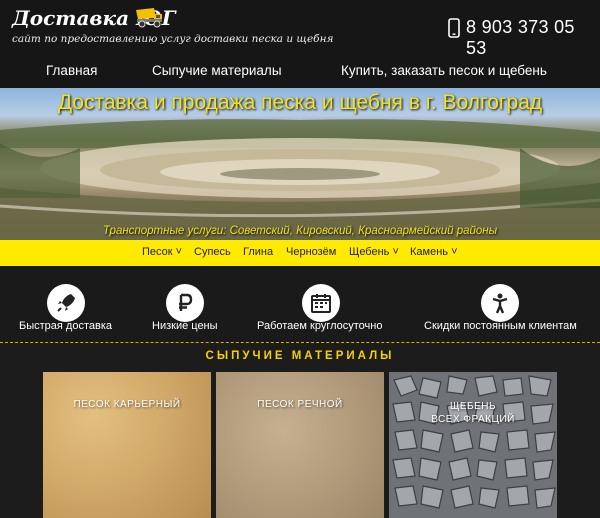 Image resolution: width=600 pixels, height=518 pixels. I want to click on category-sand: Песок ˅, so click(162, 252).